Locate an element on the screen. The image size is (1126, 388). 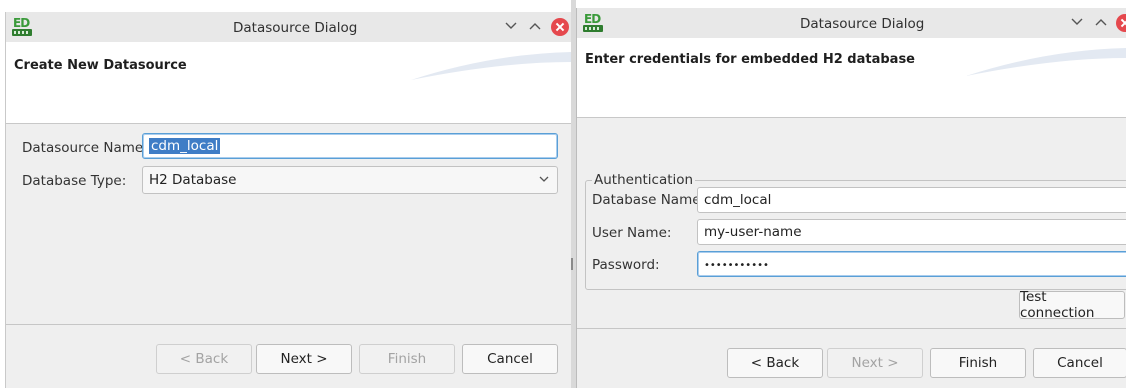
page-heading: Create New Datasource is located at coordinates (100, 65).